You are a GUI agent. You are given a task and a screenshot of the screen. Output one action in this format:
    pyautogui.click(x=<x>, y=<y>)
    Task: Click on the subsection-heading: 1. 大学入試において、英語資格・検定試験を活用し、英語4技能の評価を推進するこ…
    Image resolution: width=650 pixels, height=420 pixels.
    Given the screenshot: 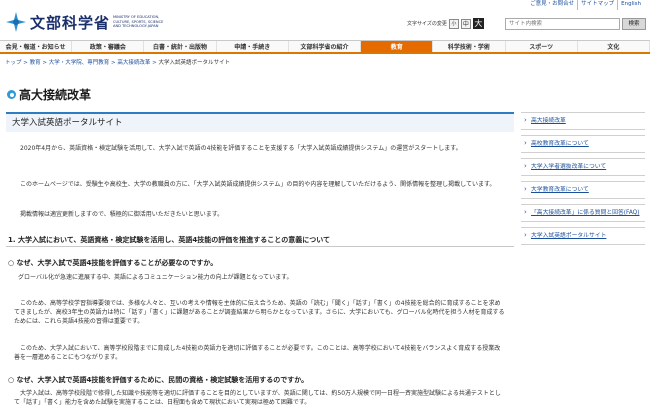 What is the action you would take?
    pyautogui.click(x=260, y=240)
    